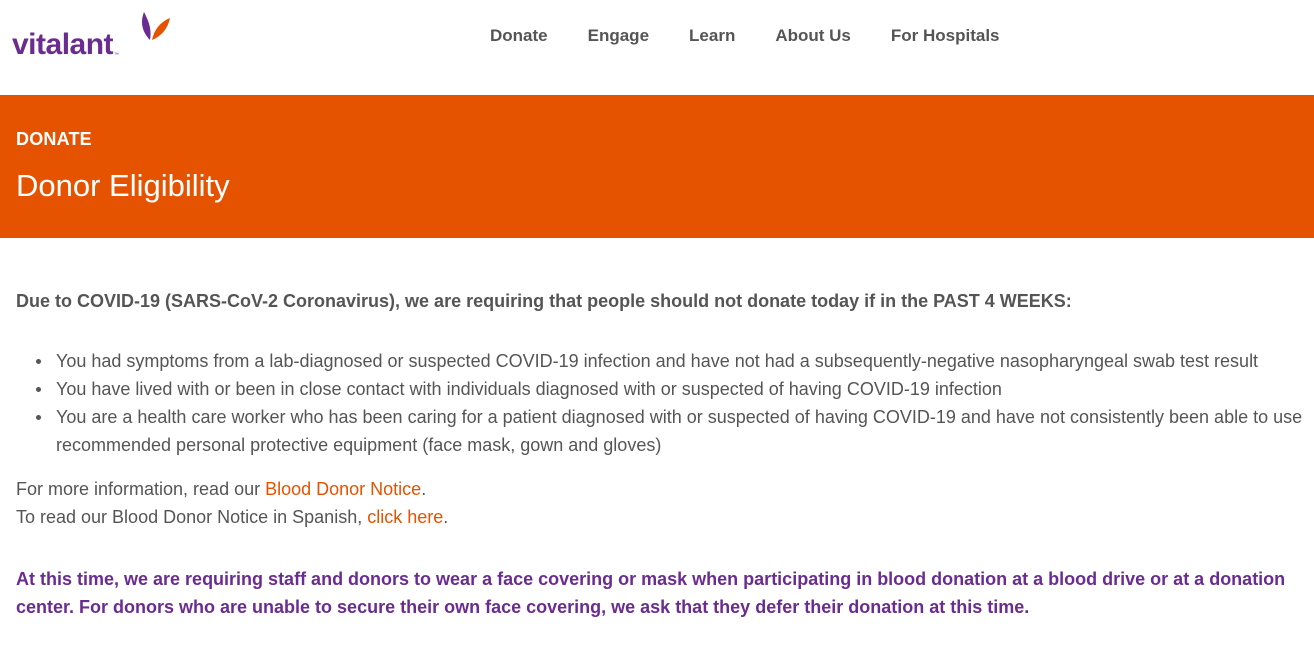 Image resolution: width=1314 pixels, height=659 pixels. Describe the element at coordinates (117, 55) in the screenshot. I see `logo-trademark: ™` at that location.